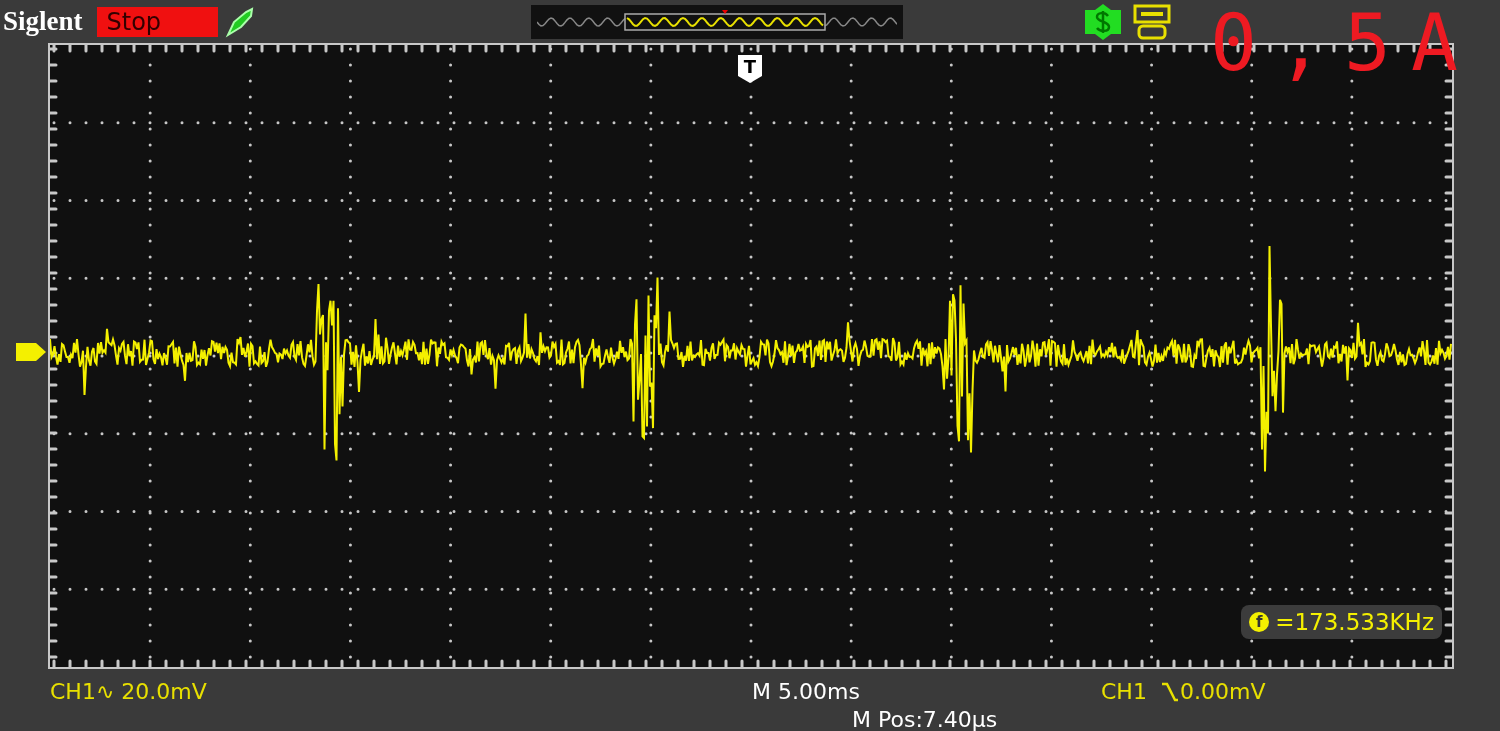  I want to click on channel-ground-marker, so click(32, 352).